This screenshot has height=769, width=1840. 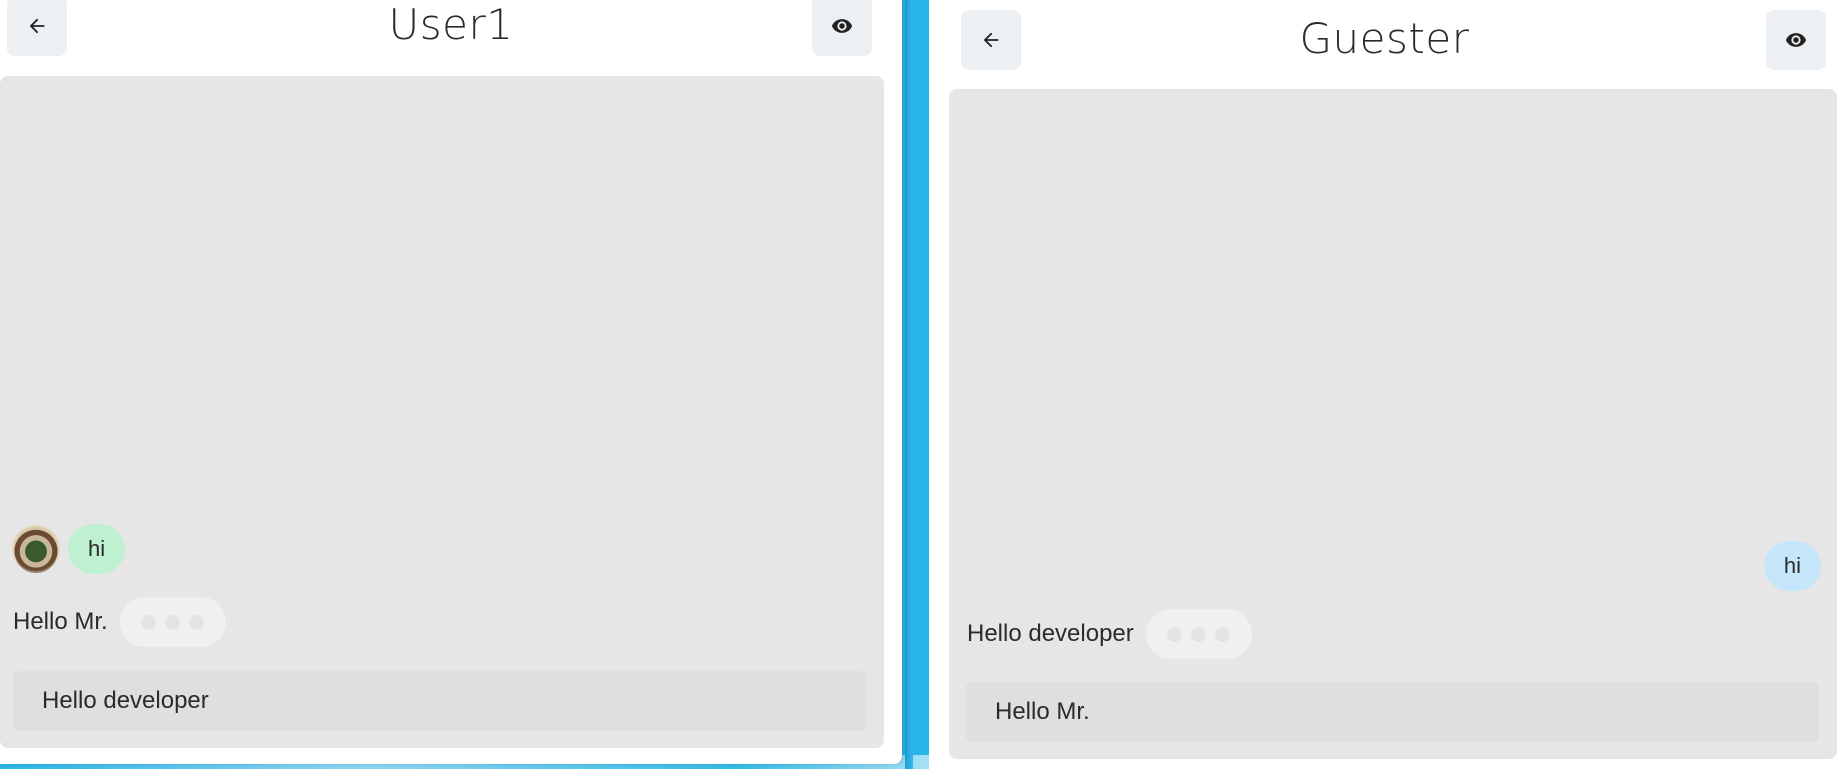 I want to click on avatar, so click(x=36, y=549).